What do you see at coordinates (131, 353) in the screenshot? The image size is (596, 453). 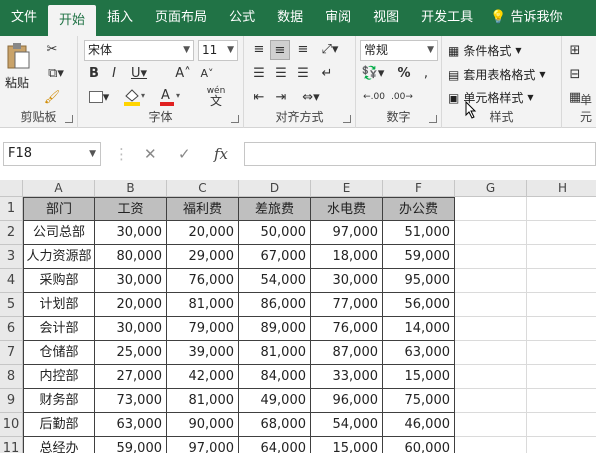 I see `table-cell: 25,000` at bounding box center [131, 353].